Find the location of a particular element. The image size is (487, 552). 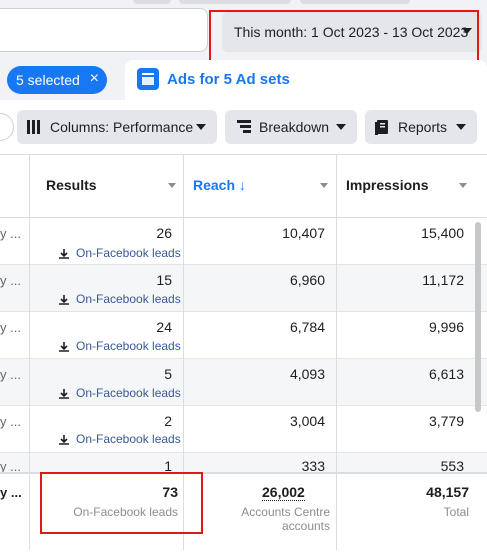

breakdown-button: Breakdown is located at coordinates (291, 127).